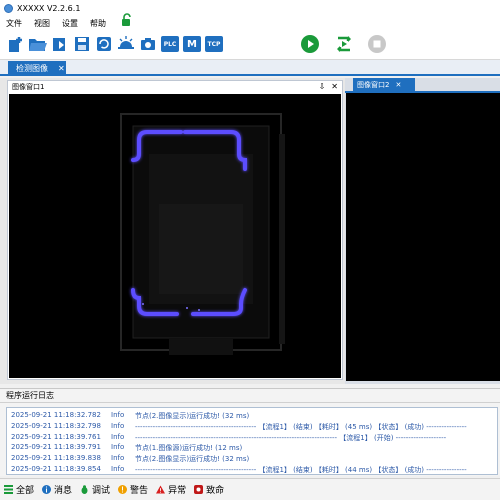 Image resolution: width=500 pixels, height=500 pixels. I want to click on pane-title: 图像窗口2, so click(373, 85).